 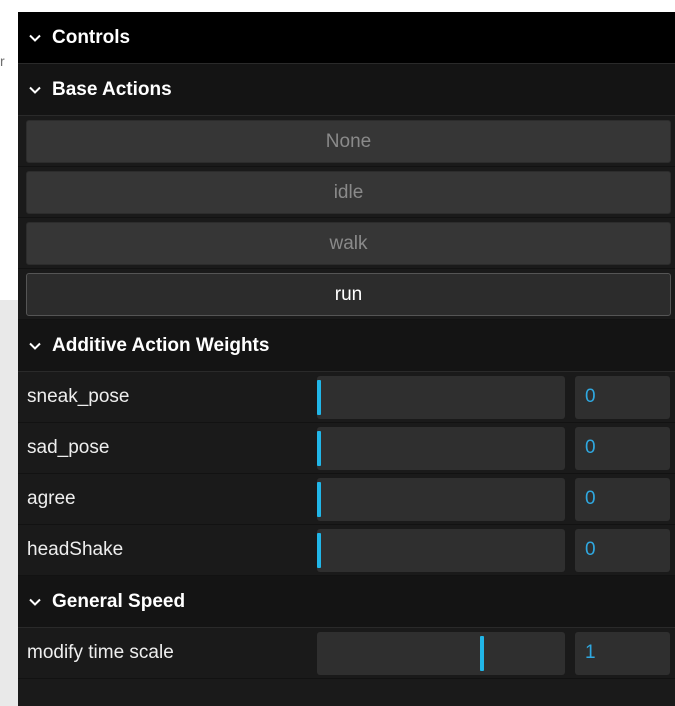 I want to click on action-walk-button: walk, so click(x=348, y=243).